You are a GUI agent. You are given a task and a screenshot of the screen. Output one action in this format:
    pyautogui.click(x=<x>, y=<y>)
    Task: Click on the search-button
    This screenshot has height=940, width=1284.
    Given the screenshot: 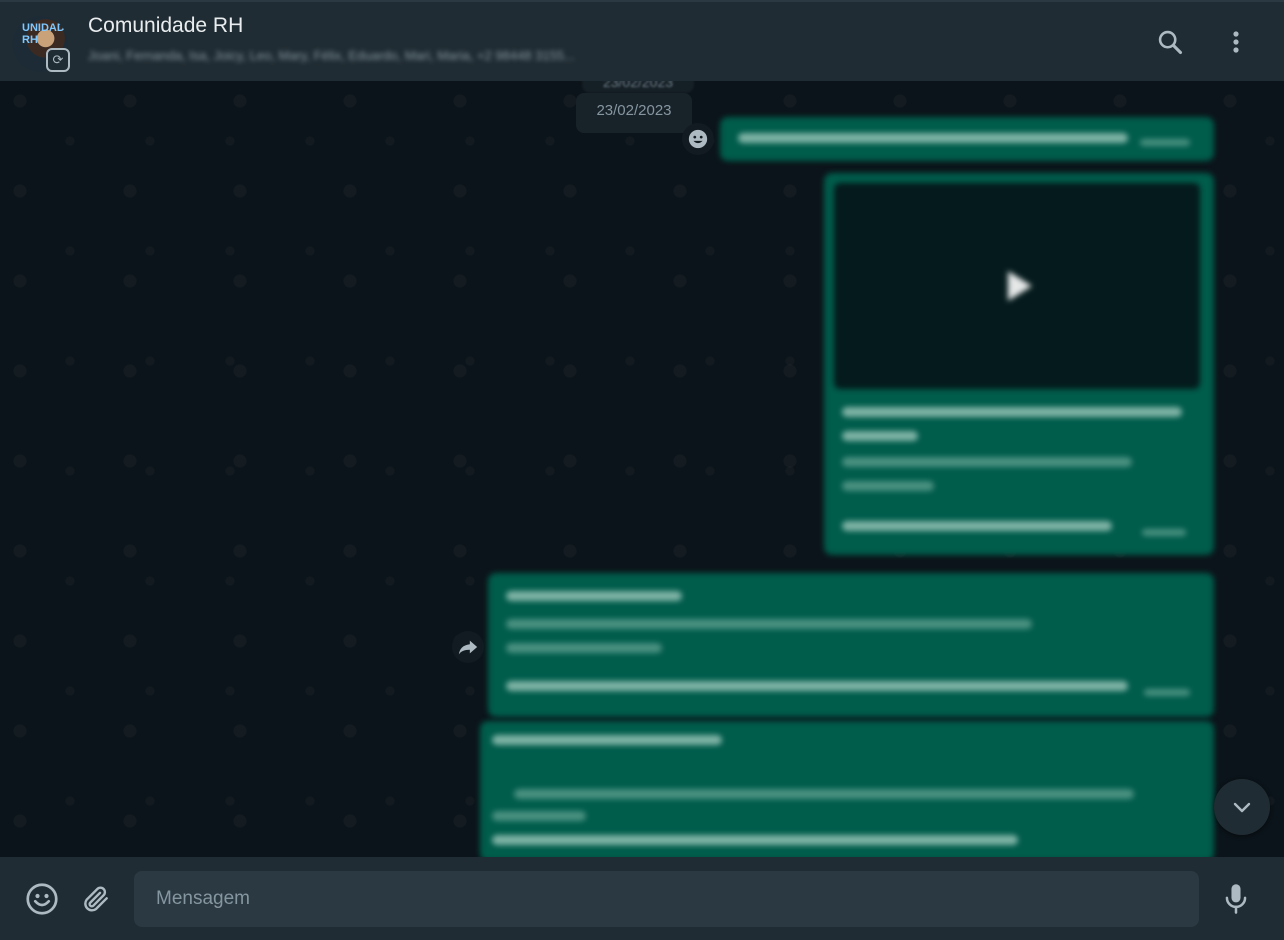 What is the action you would take?
    pyautogui.click(x=1170, y=42)
    